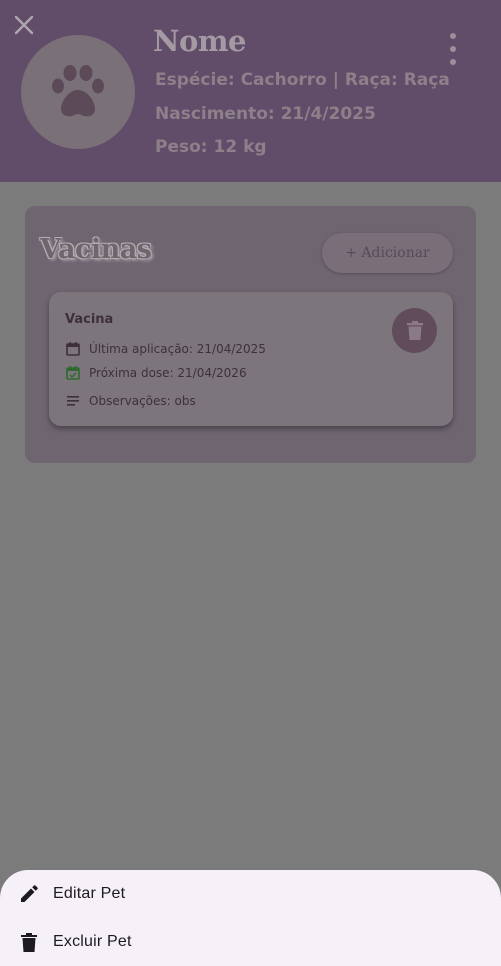 The image size is (501, 966). What do you see at coordinates (250, 942) in the screenshot?
I see `menu-item-delete-pet: Excluir Pet` at bounding box center [250, 942].